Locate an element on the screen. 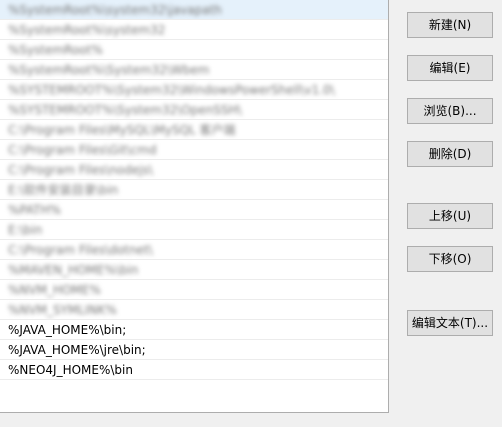 This screenshot has height=427, width=502. list-item: C:\Program Files\dotnet\ is located at coordinates (194, 250).